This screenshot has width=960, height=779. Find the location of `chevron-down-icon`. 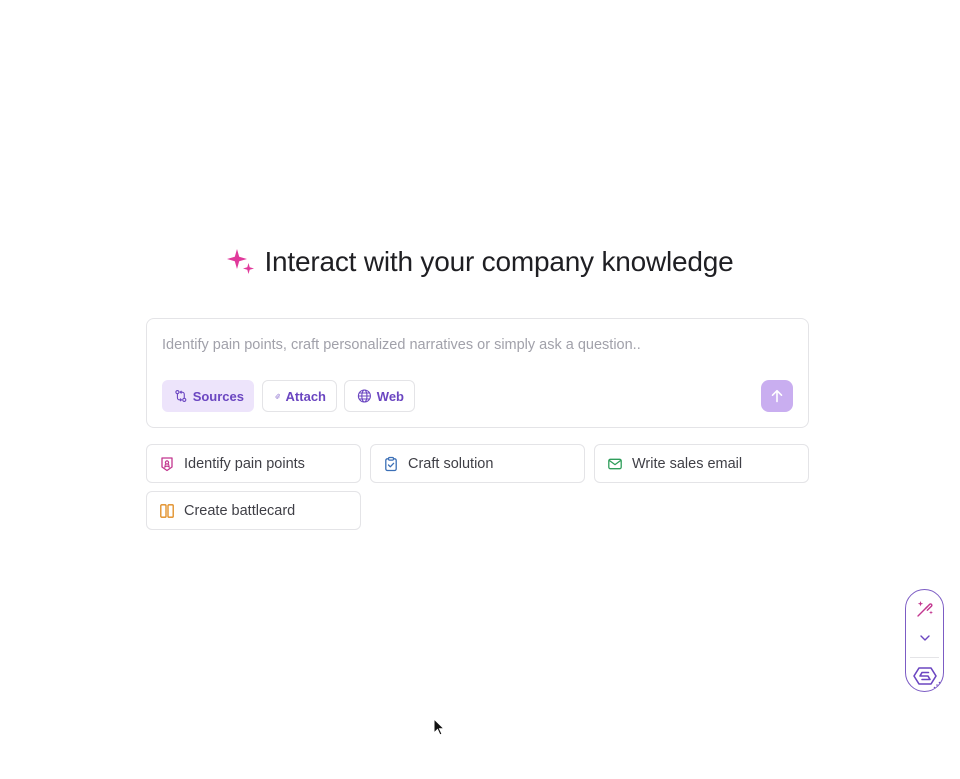

chevron-down-icon is located at coordinates (924, 638).